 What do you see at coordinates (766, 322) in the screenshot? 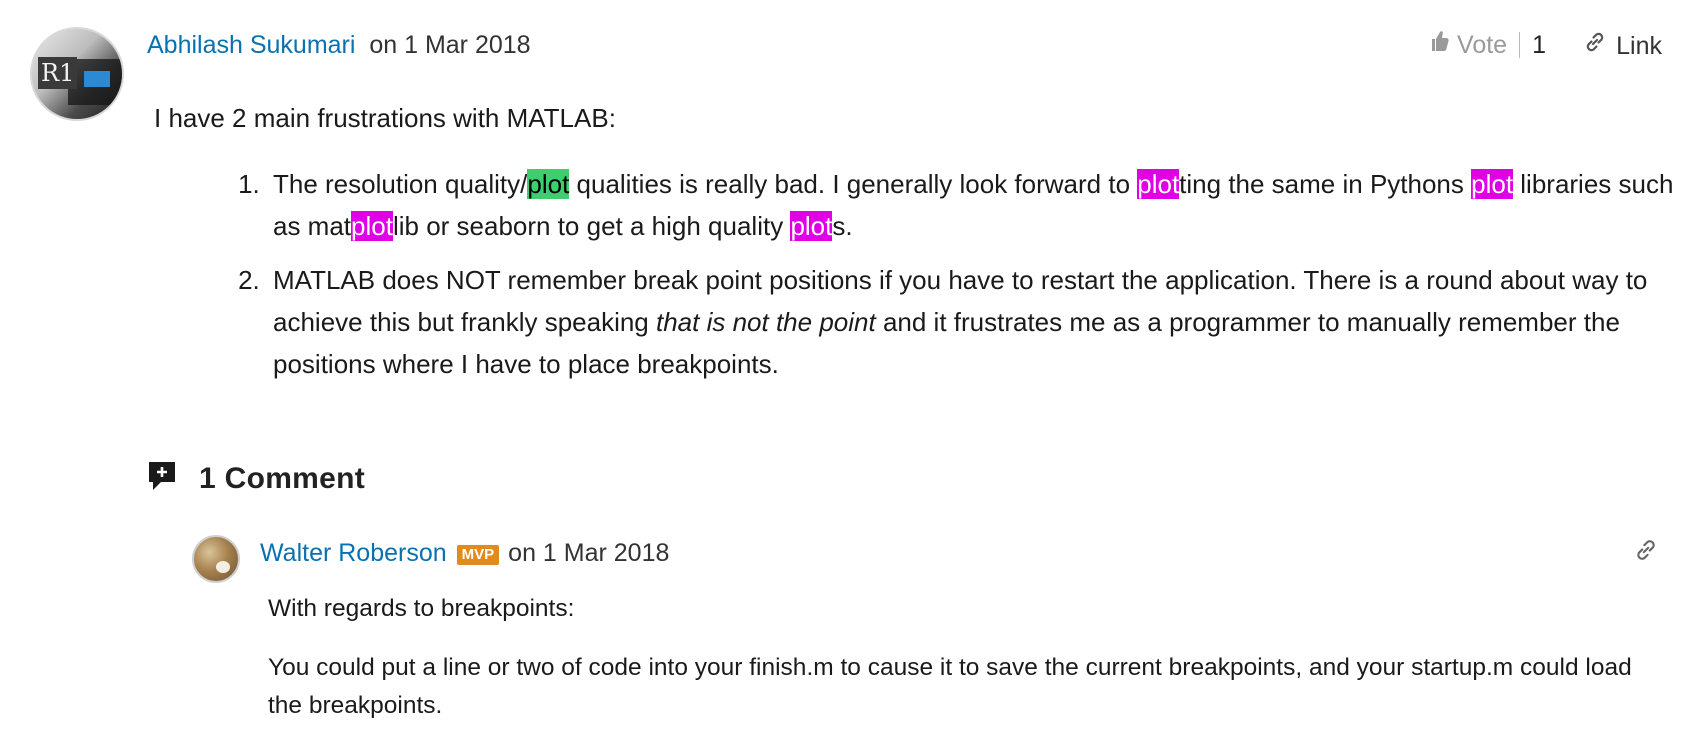
I see `emphasis-text: that is not the point` at bounding box center [766, 322].